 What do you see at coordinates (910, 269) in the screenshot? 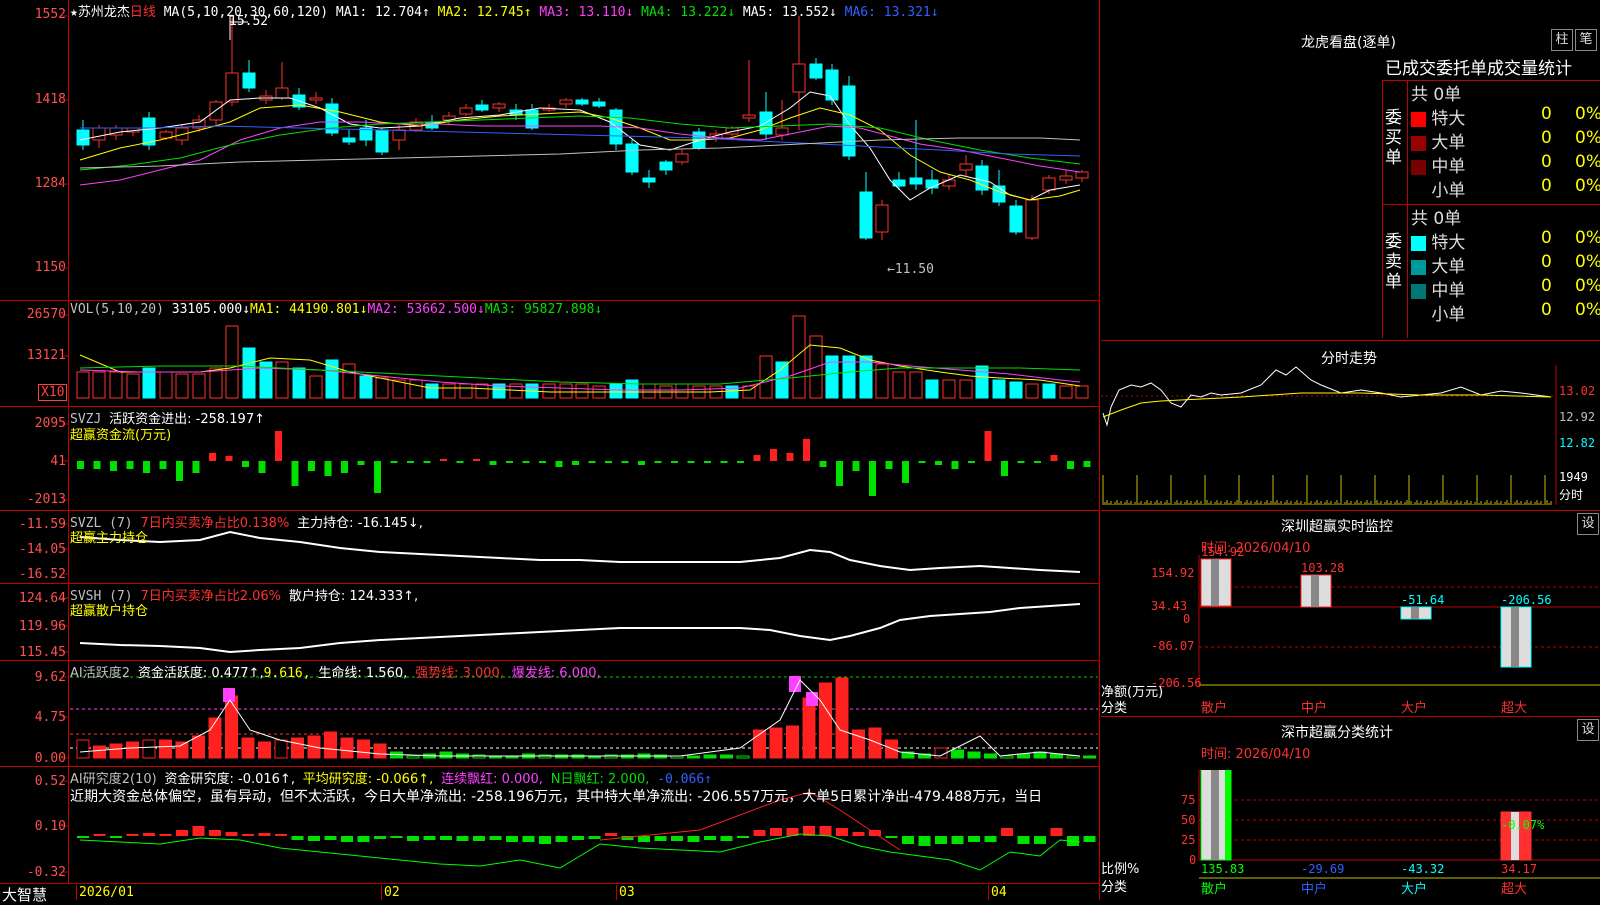
I see `low-price-annotation: ←11.50` at bounding box center [910, 269].